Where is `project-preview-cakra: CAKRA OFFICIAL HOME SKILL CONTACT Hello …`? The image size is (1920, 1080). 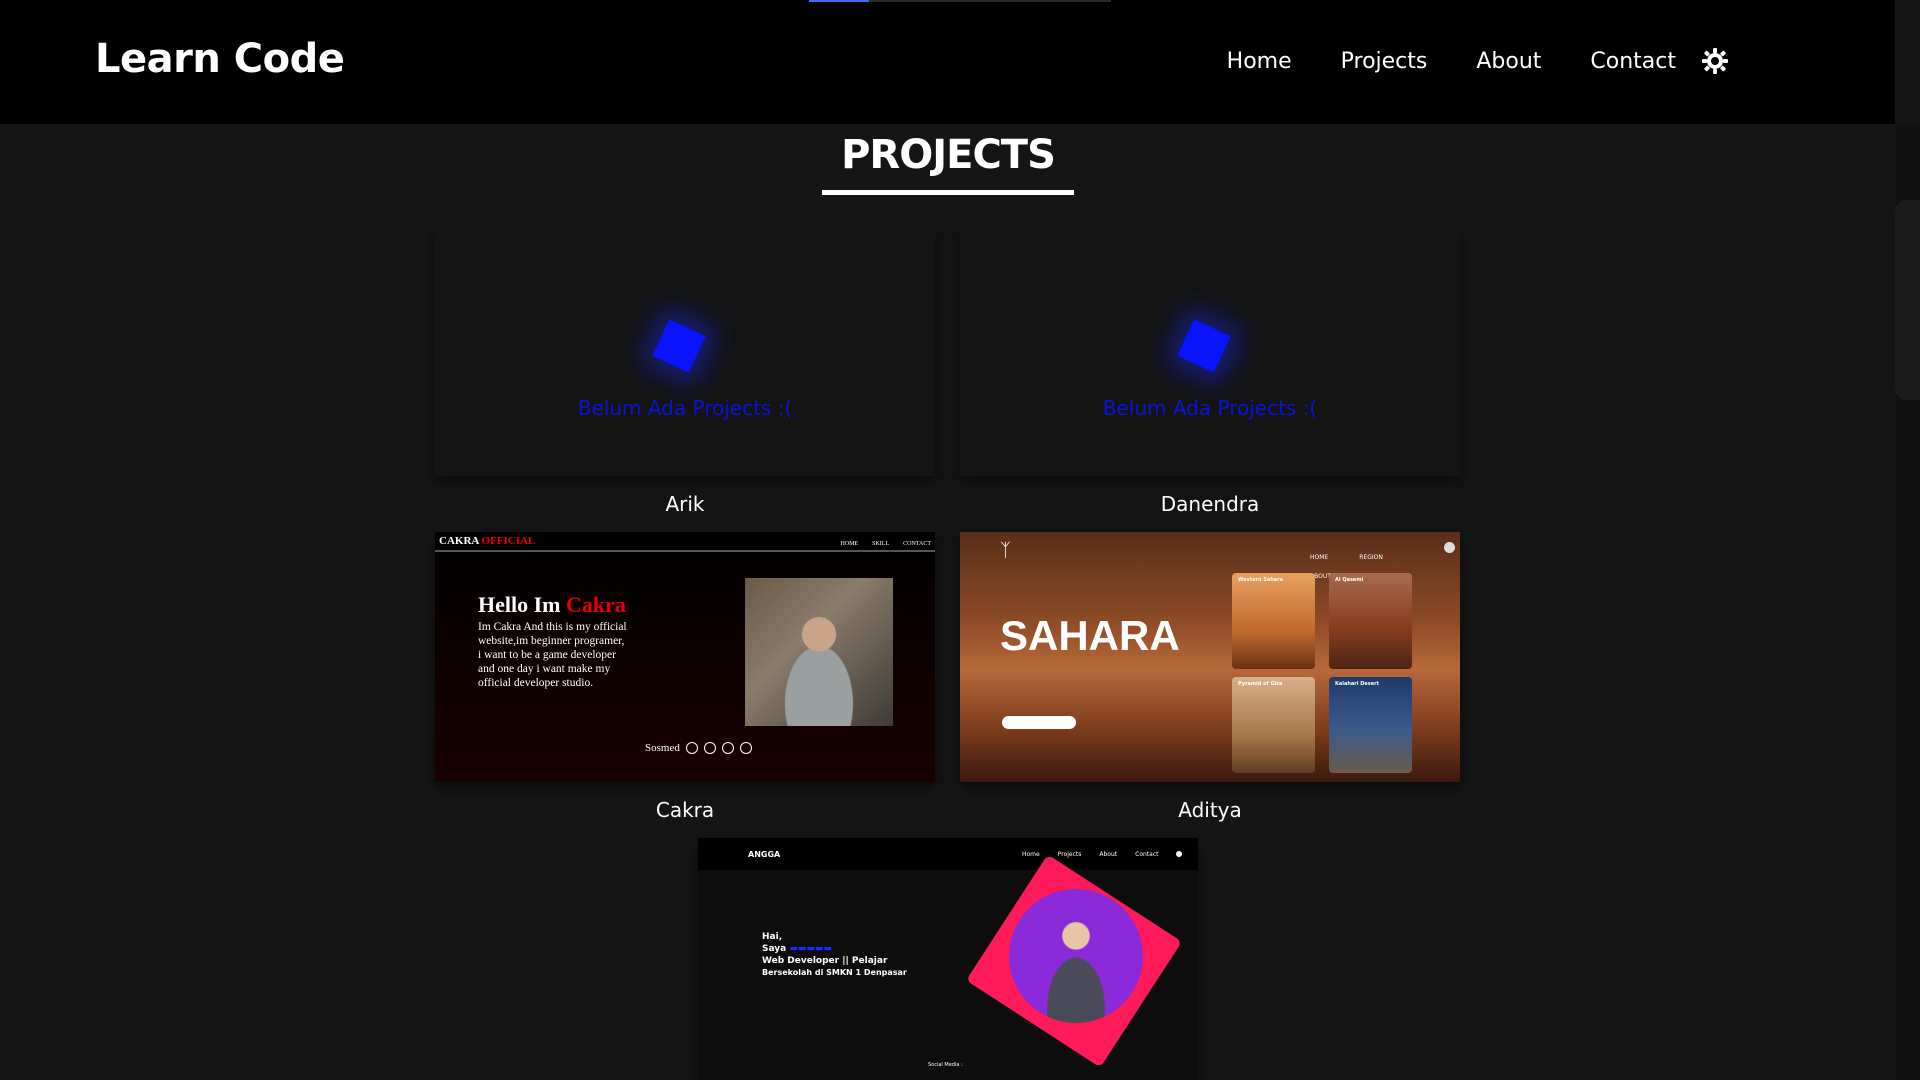 project-preview-cakra: CAKRA OFFICIAL HOME SKILL CONTACT Hello … is located at coordinates (685, 657).